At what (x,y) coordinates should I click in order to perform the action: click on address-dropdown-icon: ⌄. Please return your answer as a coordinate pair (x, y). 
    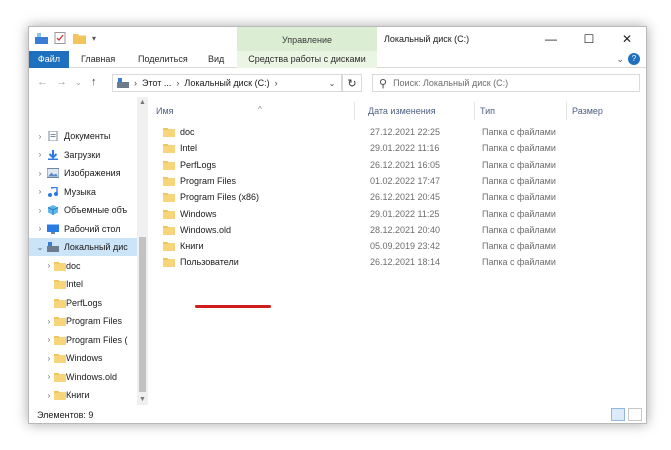
    Looking at the image, I should click on (332, 83).